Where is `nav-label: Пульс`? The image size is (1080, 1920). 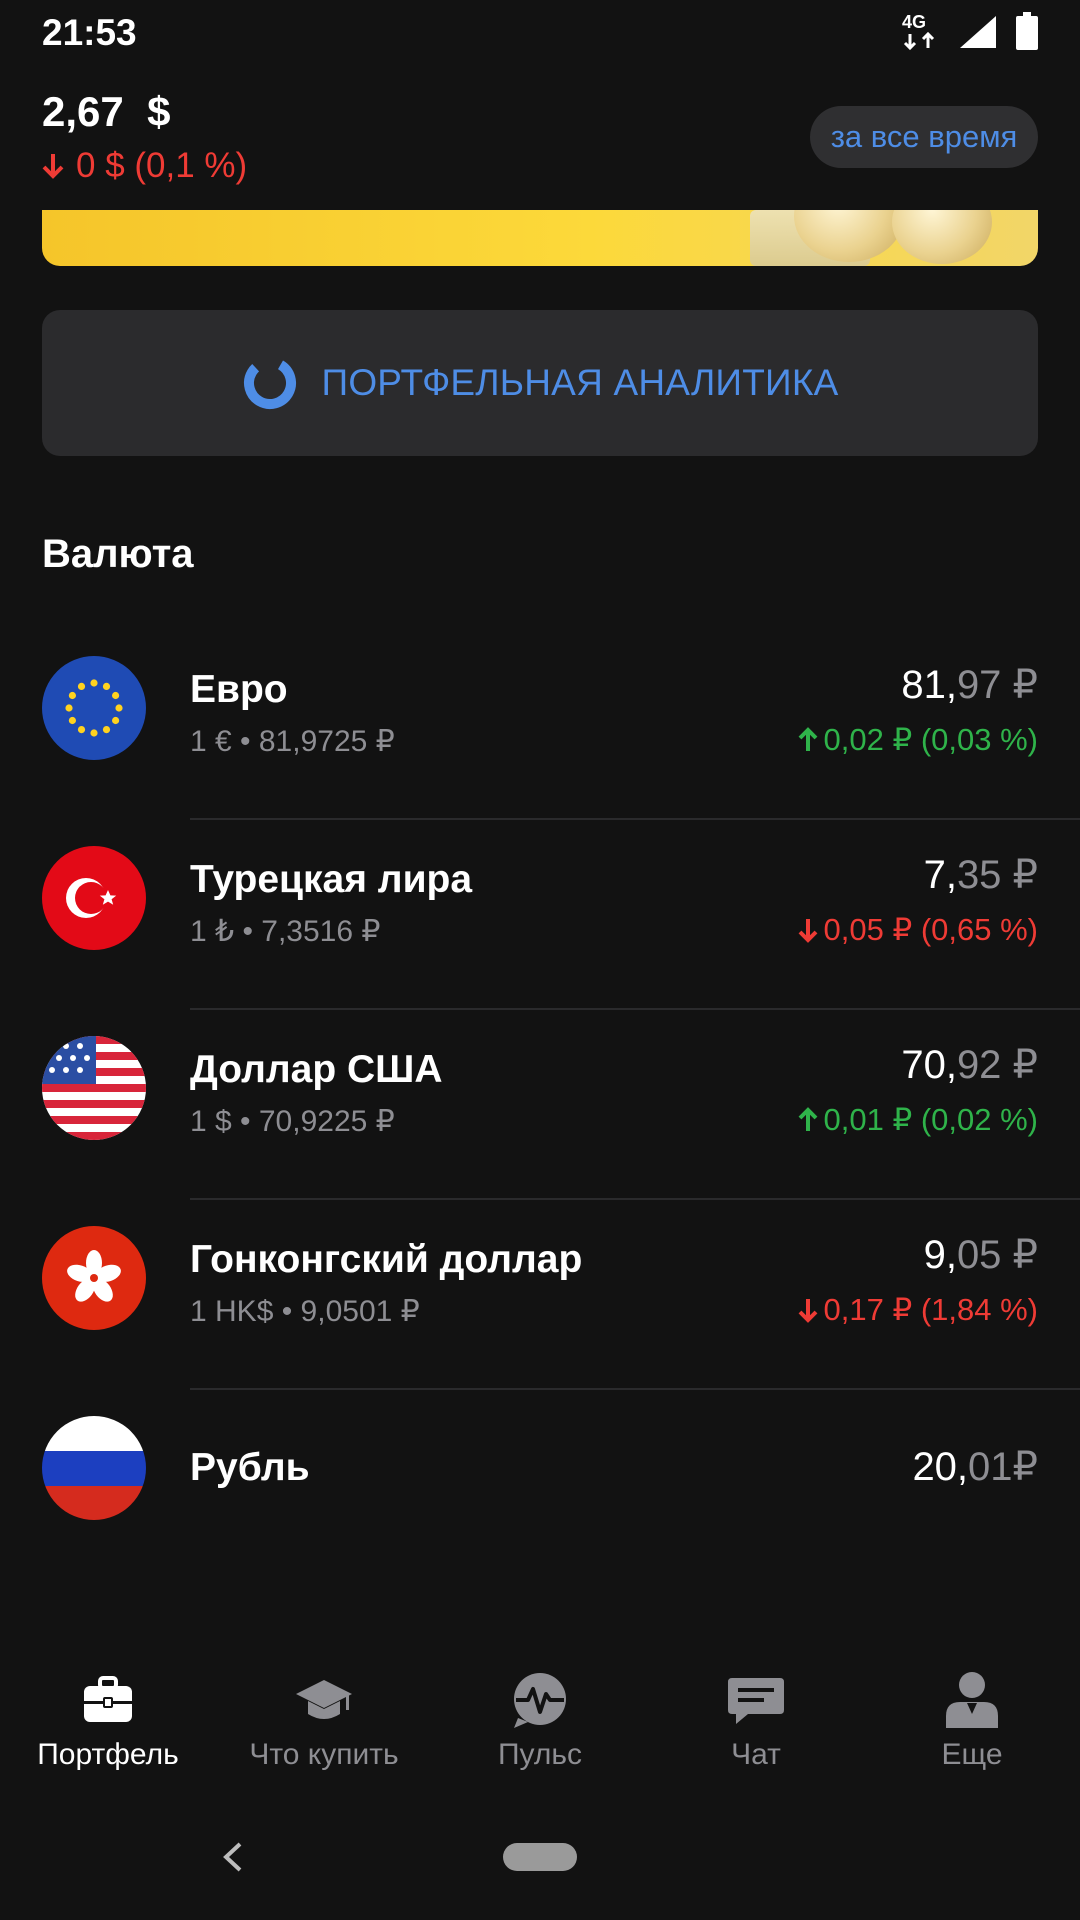
nav-label: Пульс is located at coordinates (540, 1754).